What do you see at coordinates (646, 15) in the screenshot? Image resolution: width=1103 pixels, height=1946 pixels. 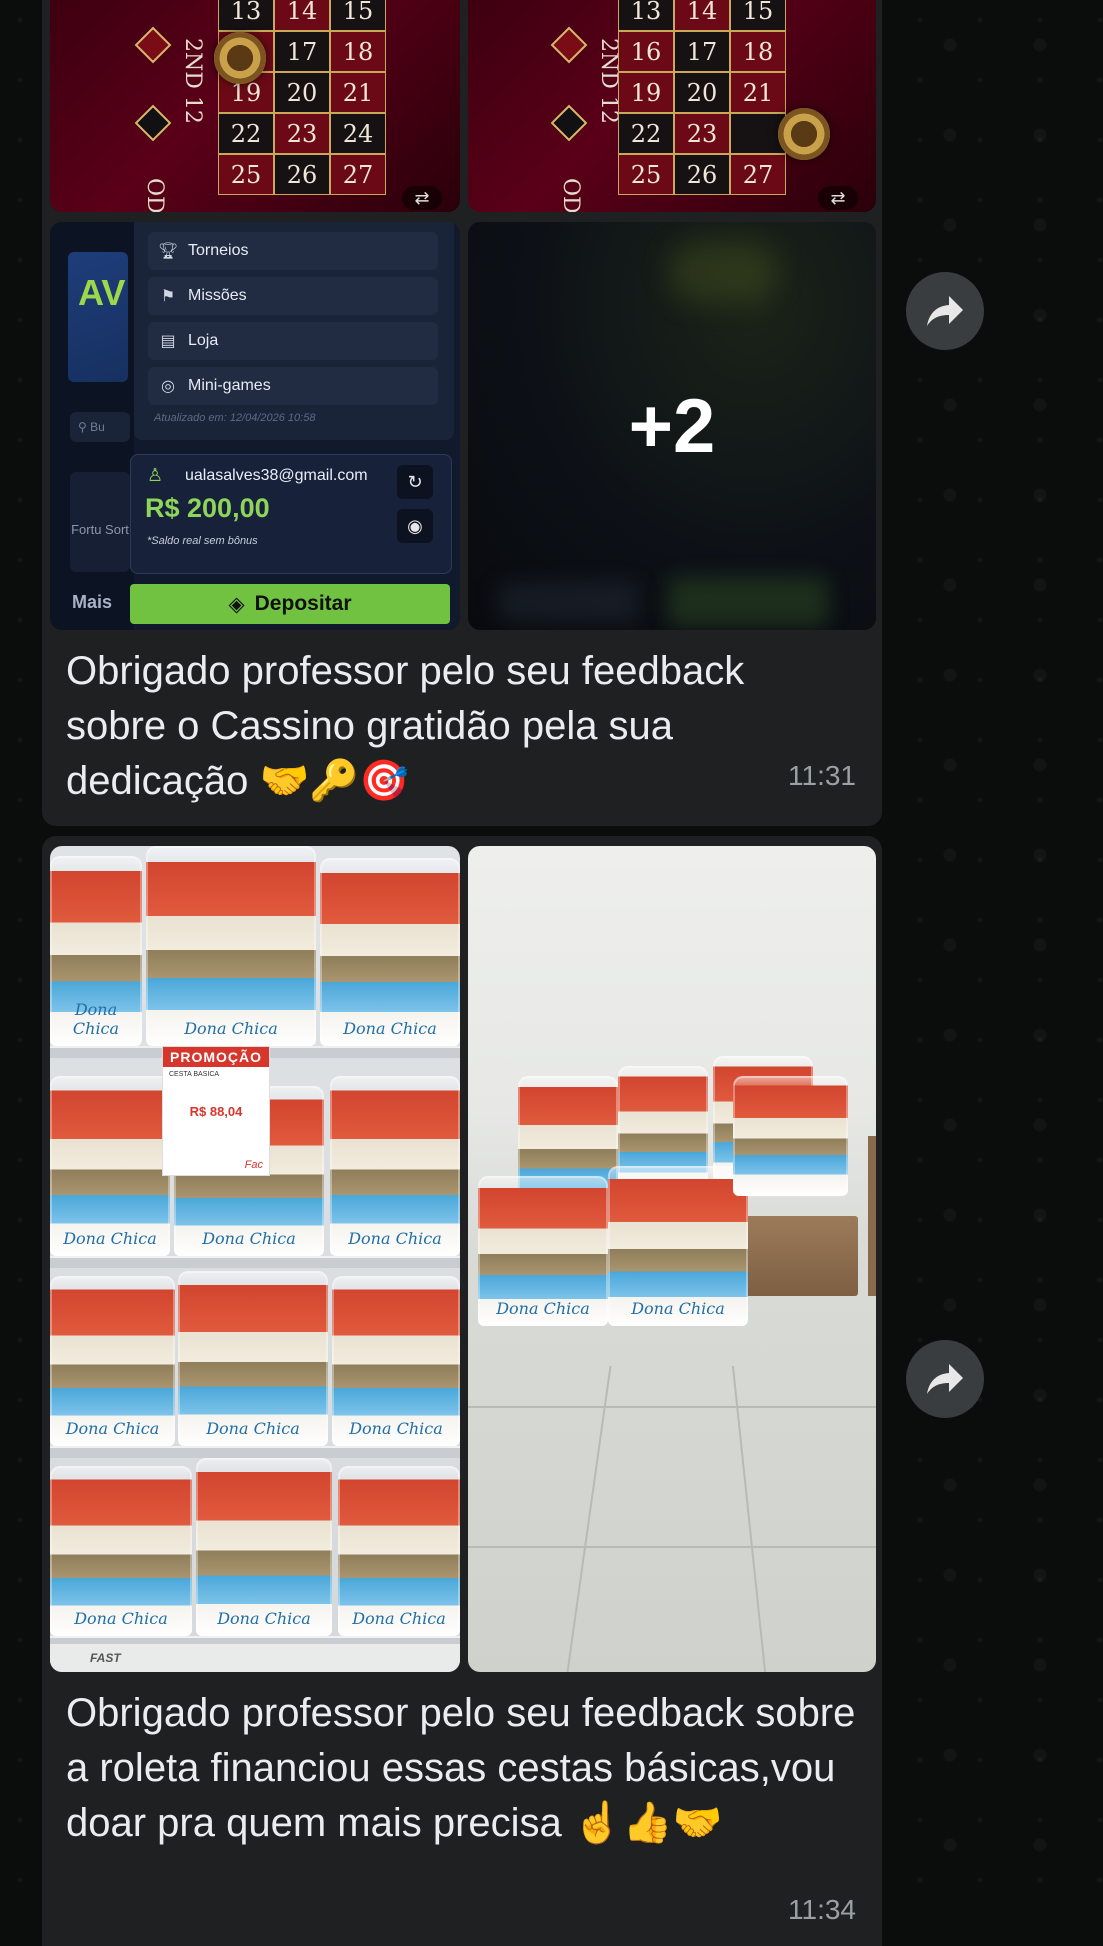 I see `roulette-number: 13` at bounding box center [646, 15].